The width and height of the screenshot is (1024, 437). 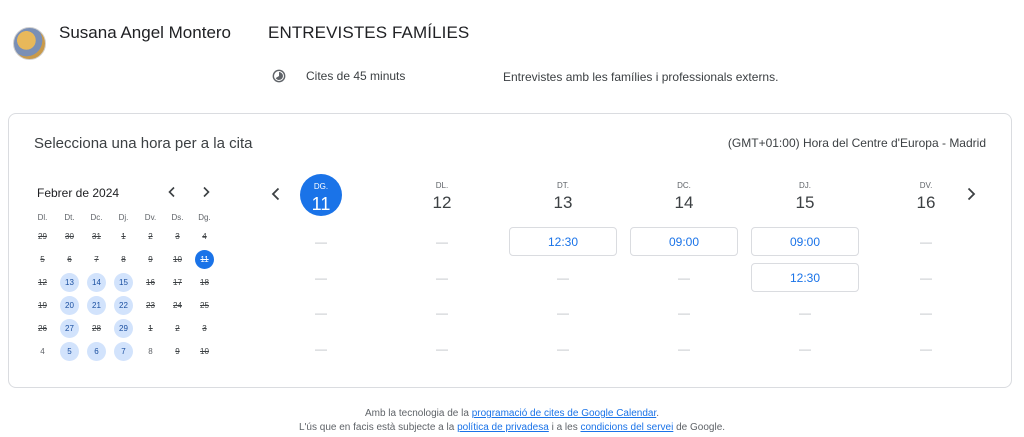 What do you see at coordinates (926, 197) in the screenshot?
I see `day-header-inner: DV. 16` at bounding box center [926, 197].